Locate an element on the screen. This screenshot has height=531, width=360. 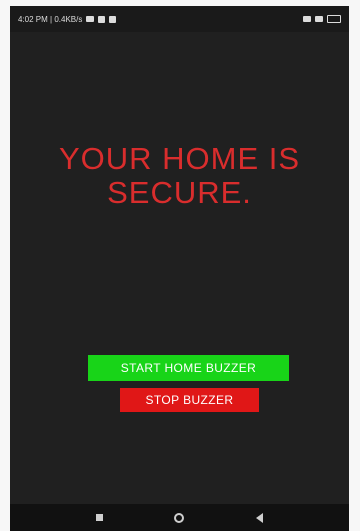
stop-buzzer-button: STOP BUZZER is located at coordinates (189, 400).